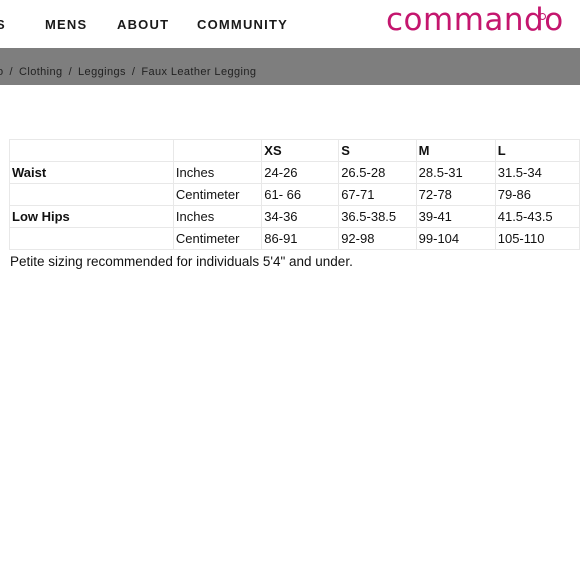 This screenshot has width=580, height=580. I want to click on table-cell: 72-78, so click(455, 194).